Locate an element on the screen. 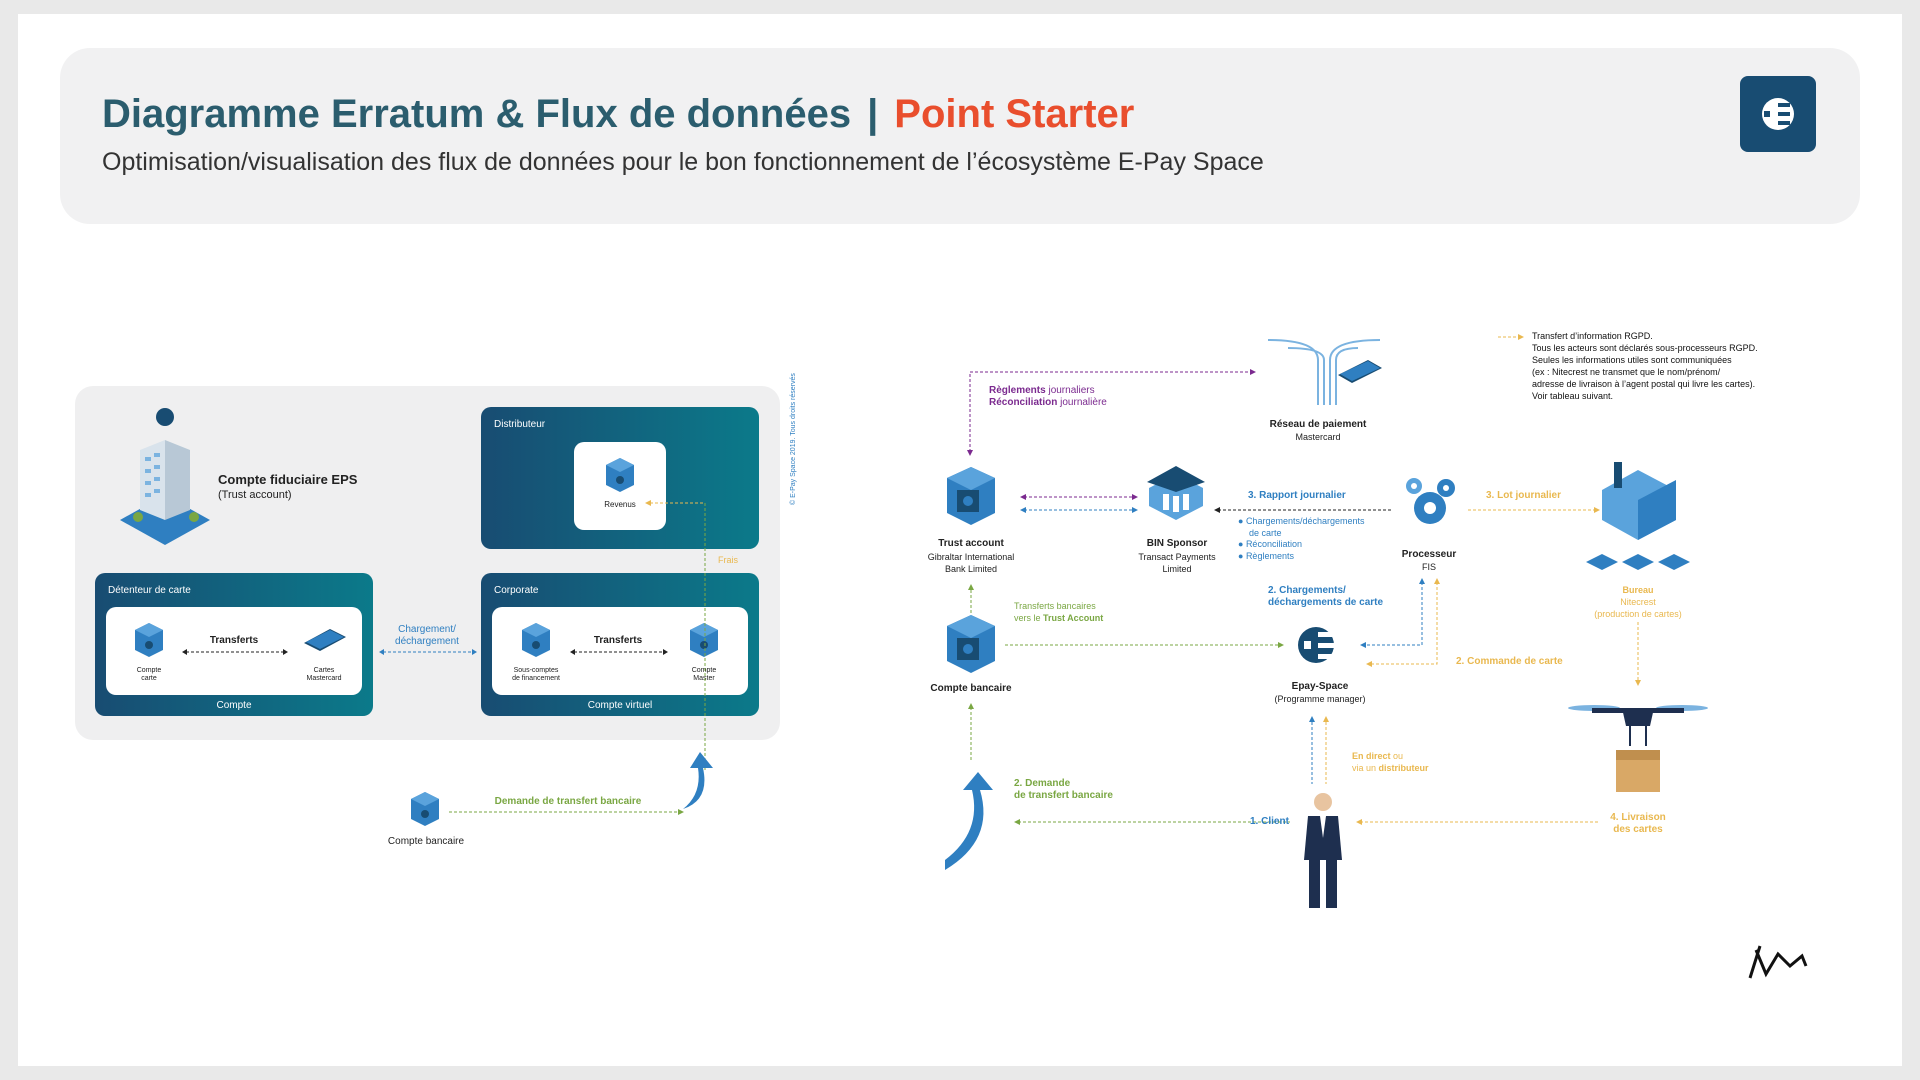  bank-icon is located at coordinates (1176, 493).